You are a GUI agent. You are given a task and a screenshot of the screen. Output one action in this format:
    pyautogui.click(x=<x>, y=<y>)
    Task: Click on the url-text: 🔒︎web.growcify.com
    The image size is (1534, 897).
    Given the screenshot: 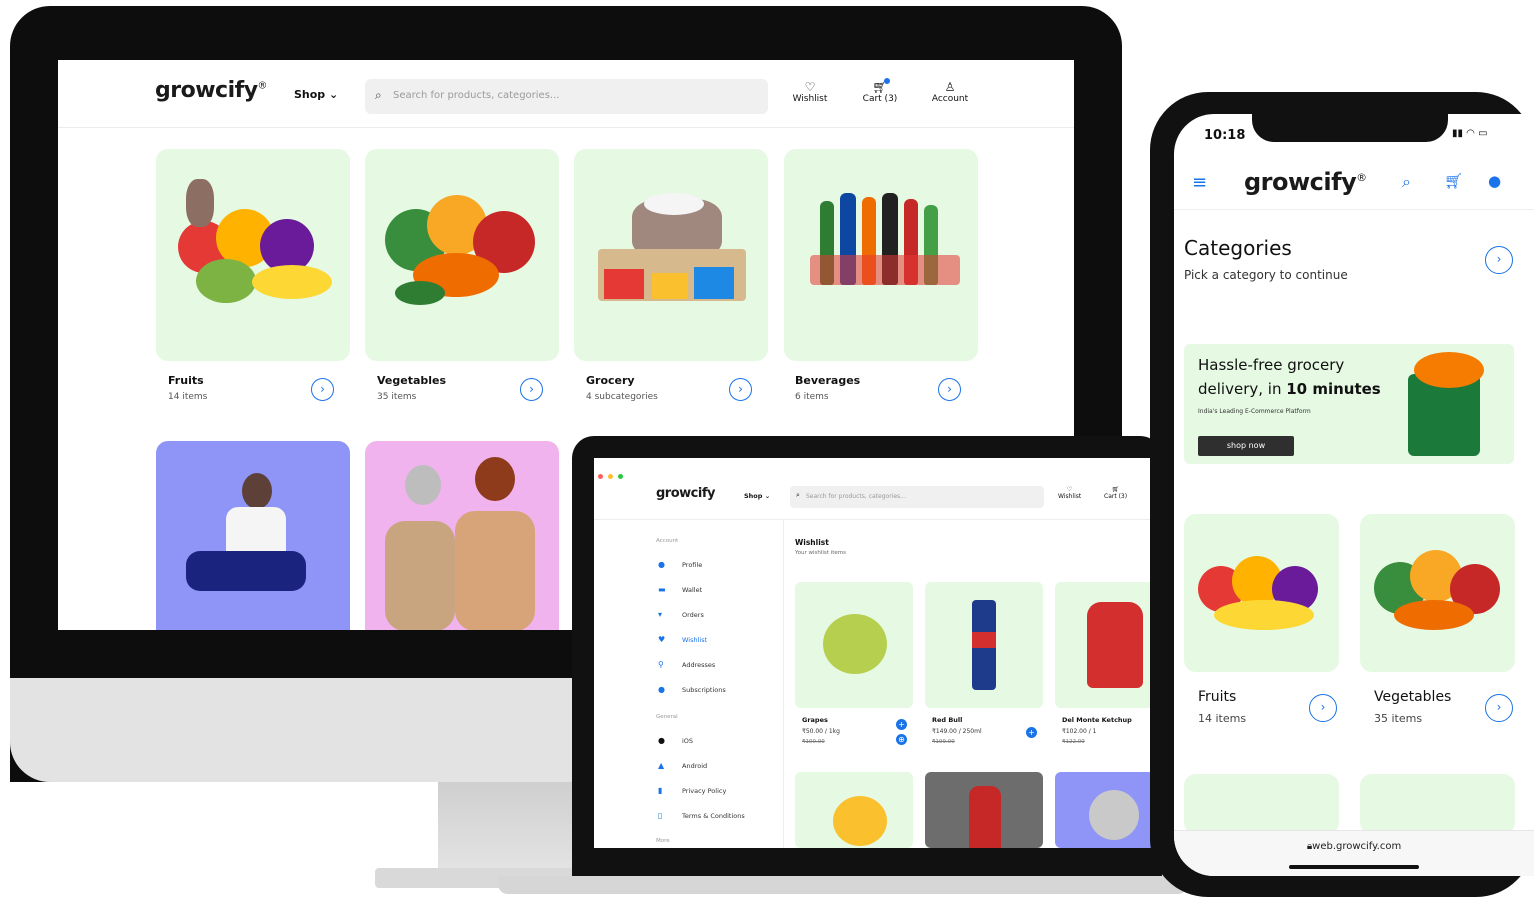 What is the action you would take?
    pyautogui.click(x=1354, y=846)
    